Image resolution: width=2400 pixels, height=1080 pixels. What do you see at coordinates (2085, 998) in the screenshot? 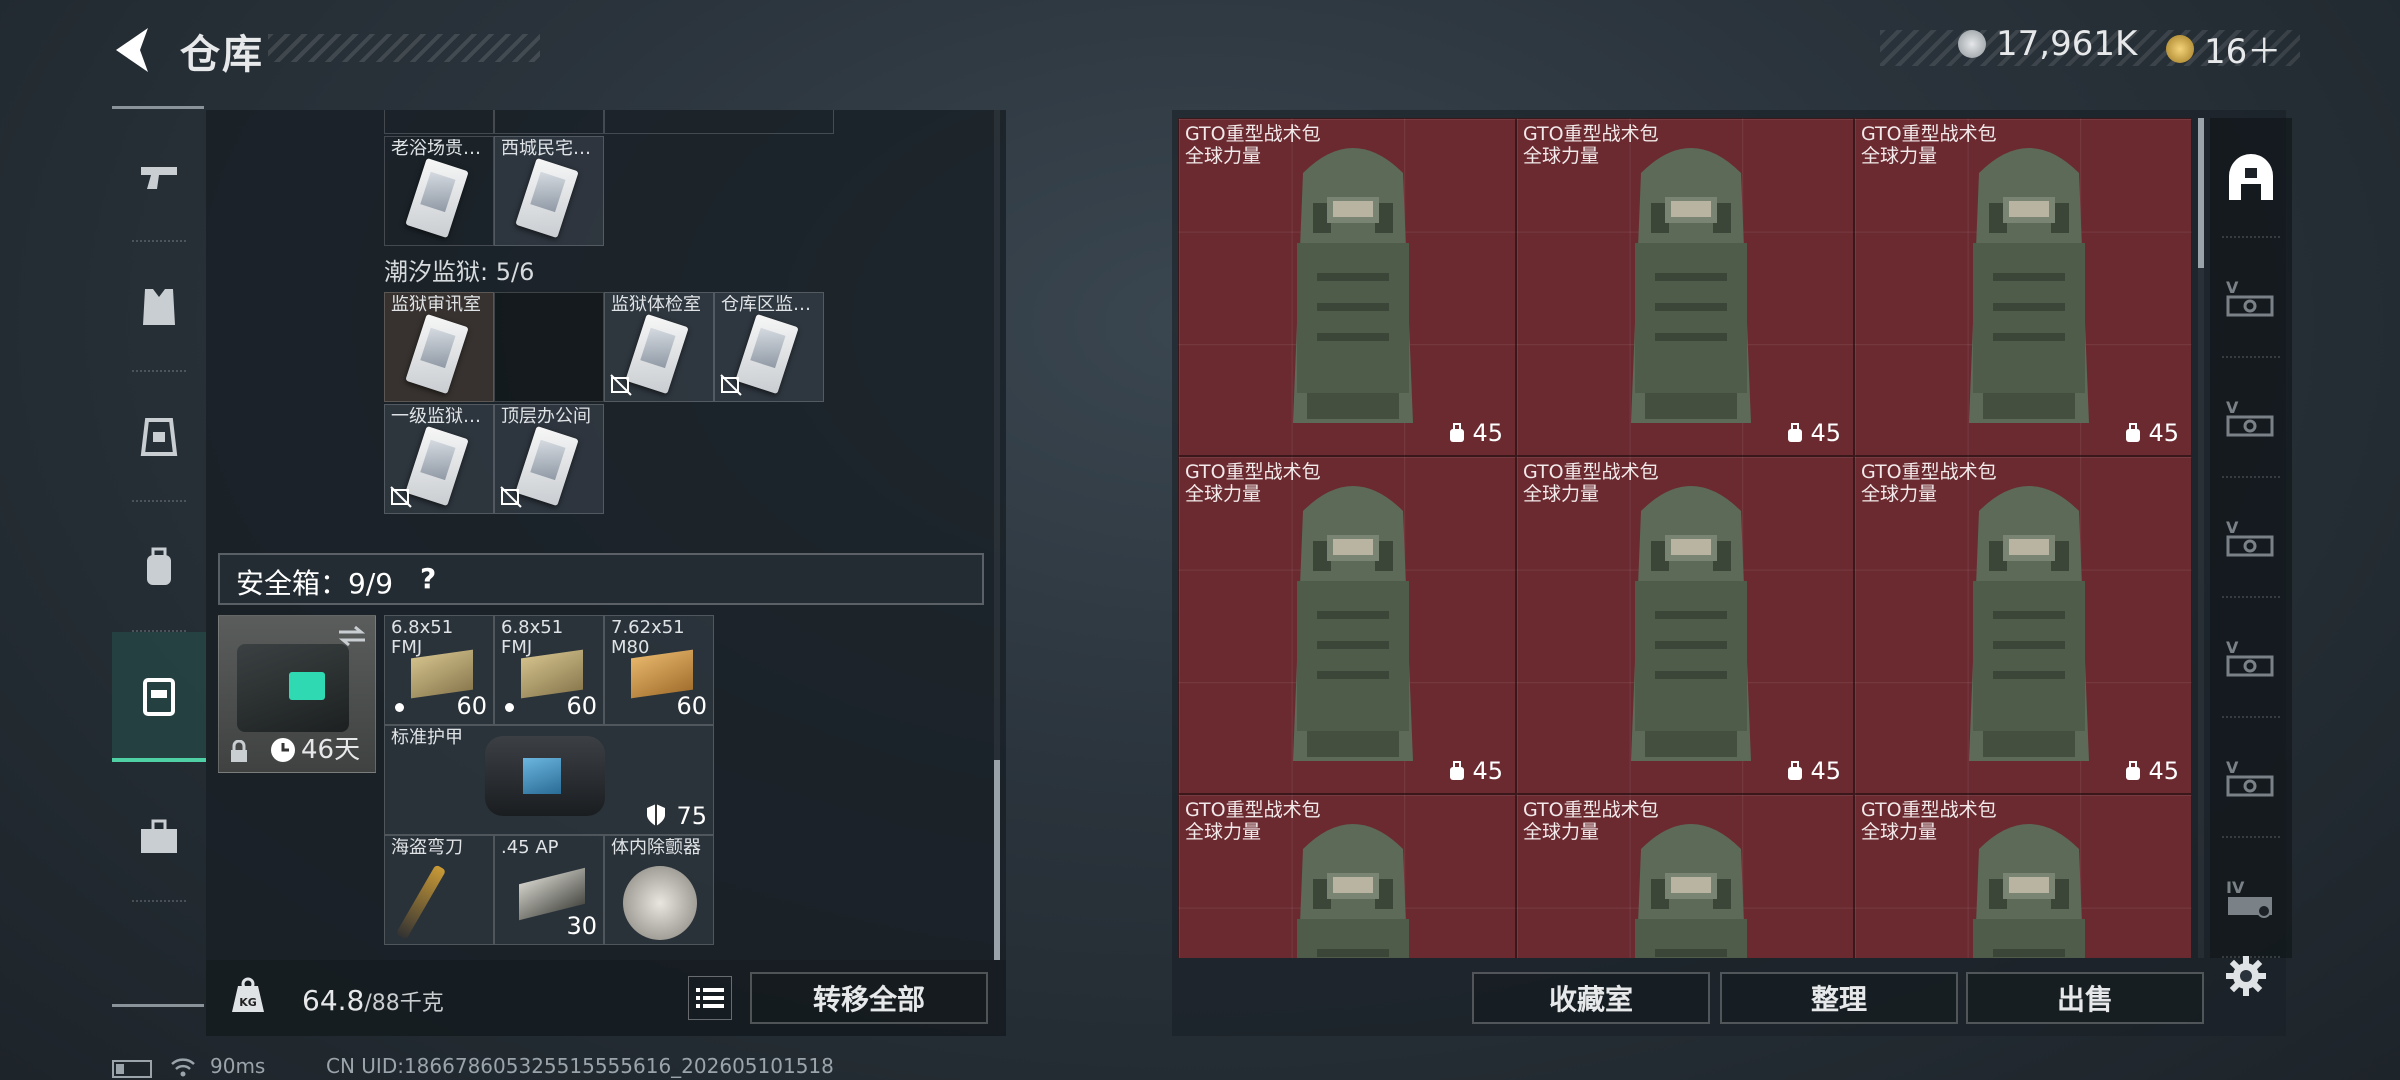
I see `sell-button: 出售` at bounding box center [2085, 998].